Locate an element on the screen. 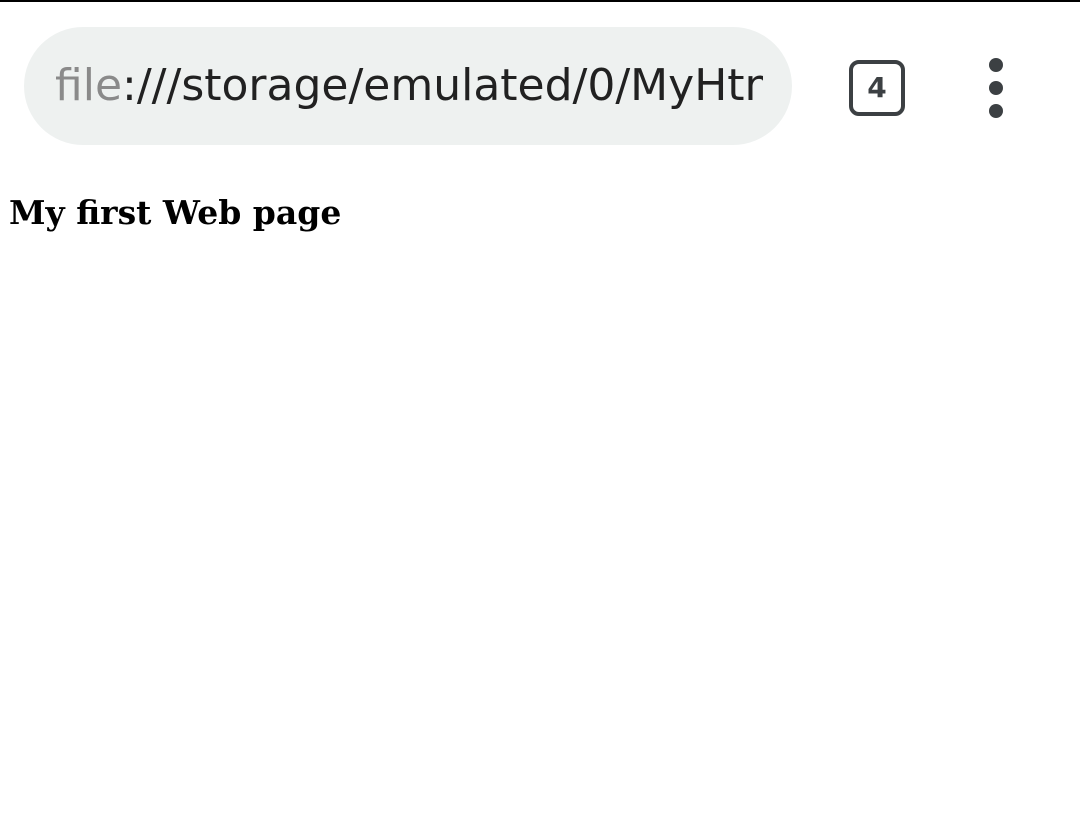  address-bar: file:///storage/emulated/0/MyHtm is located at coordinates (408, 86).